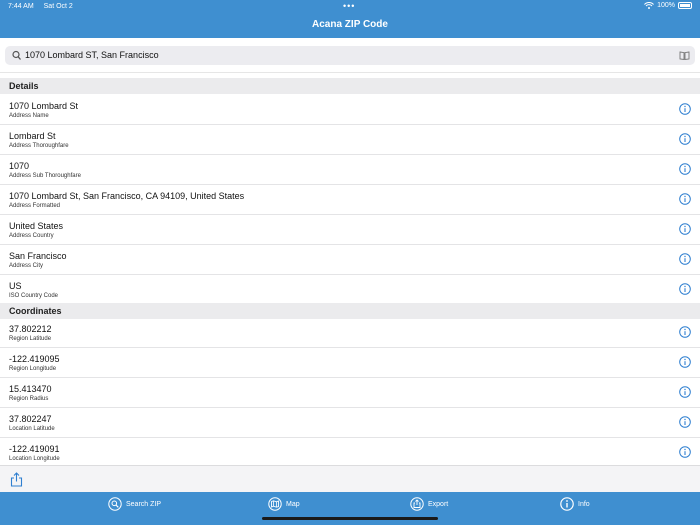 The image size is (700, 525). I want to click on status-time: 7:44 AM, so click(21, 6).